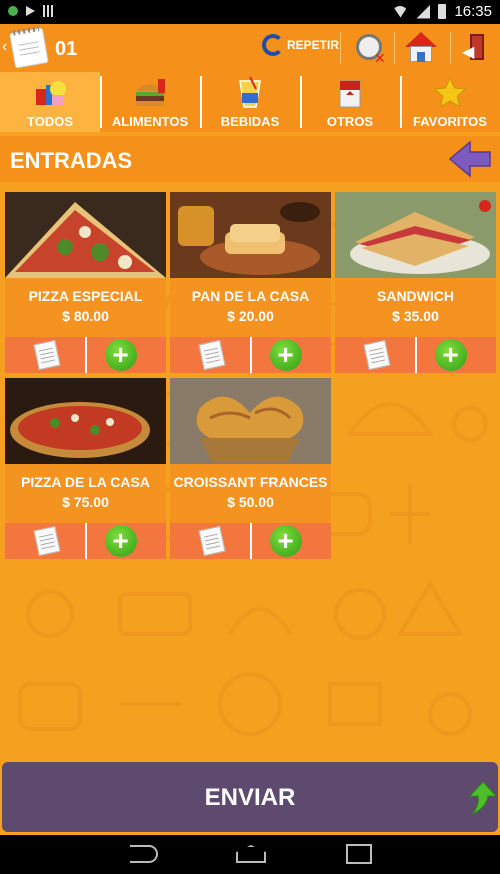 This screenshot has width=500, height=874. I want to click on tab-label: OTROS, so click(350, 121).